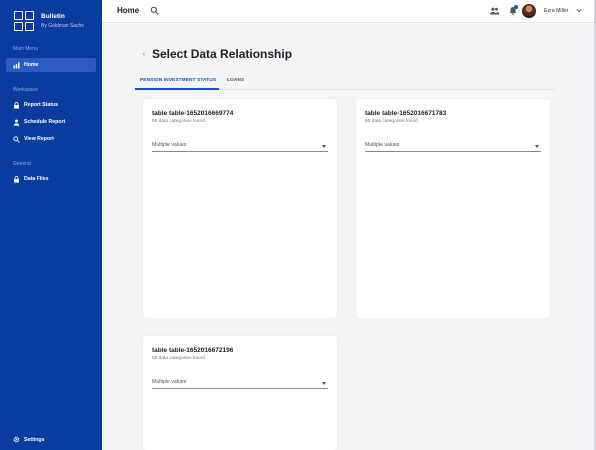 The width and height of the screenshot is (596, 450). I want to click on bar-chart-icon, so click(16, 65).